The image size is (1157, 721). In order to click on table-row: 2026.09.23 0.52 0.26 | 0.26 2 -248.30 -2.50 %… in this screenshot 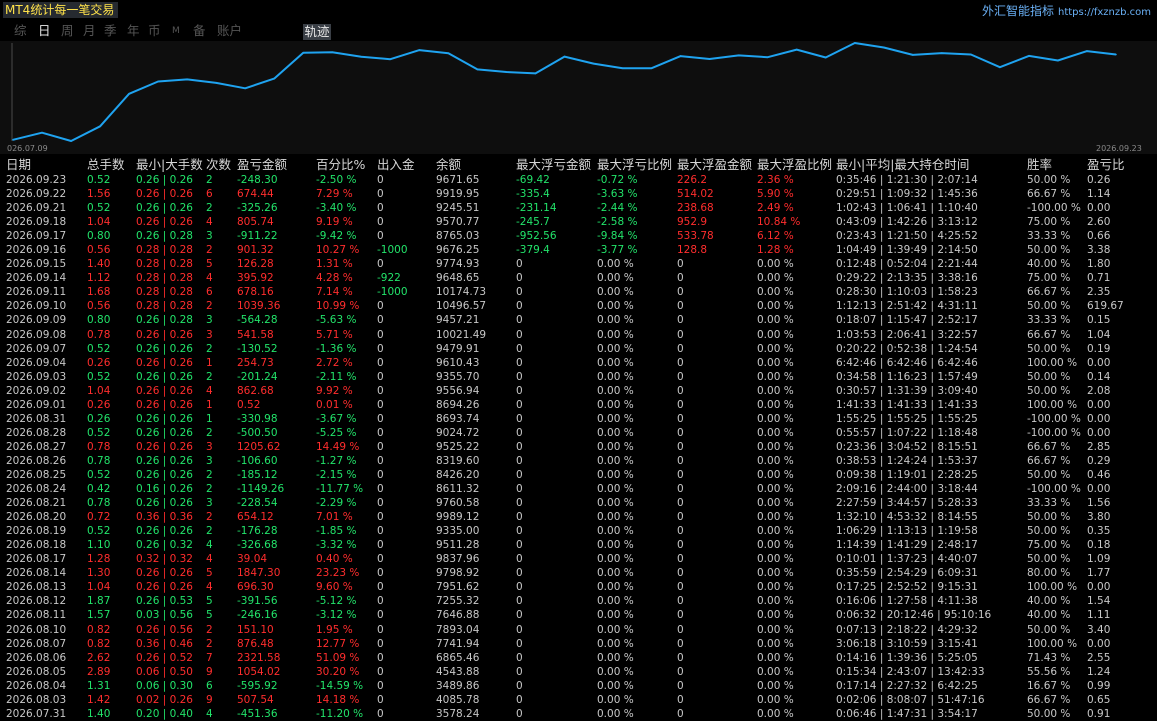, I will do `click(578, 180)`.